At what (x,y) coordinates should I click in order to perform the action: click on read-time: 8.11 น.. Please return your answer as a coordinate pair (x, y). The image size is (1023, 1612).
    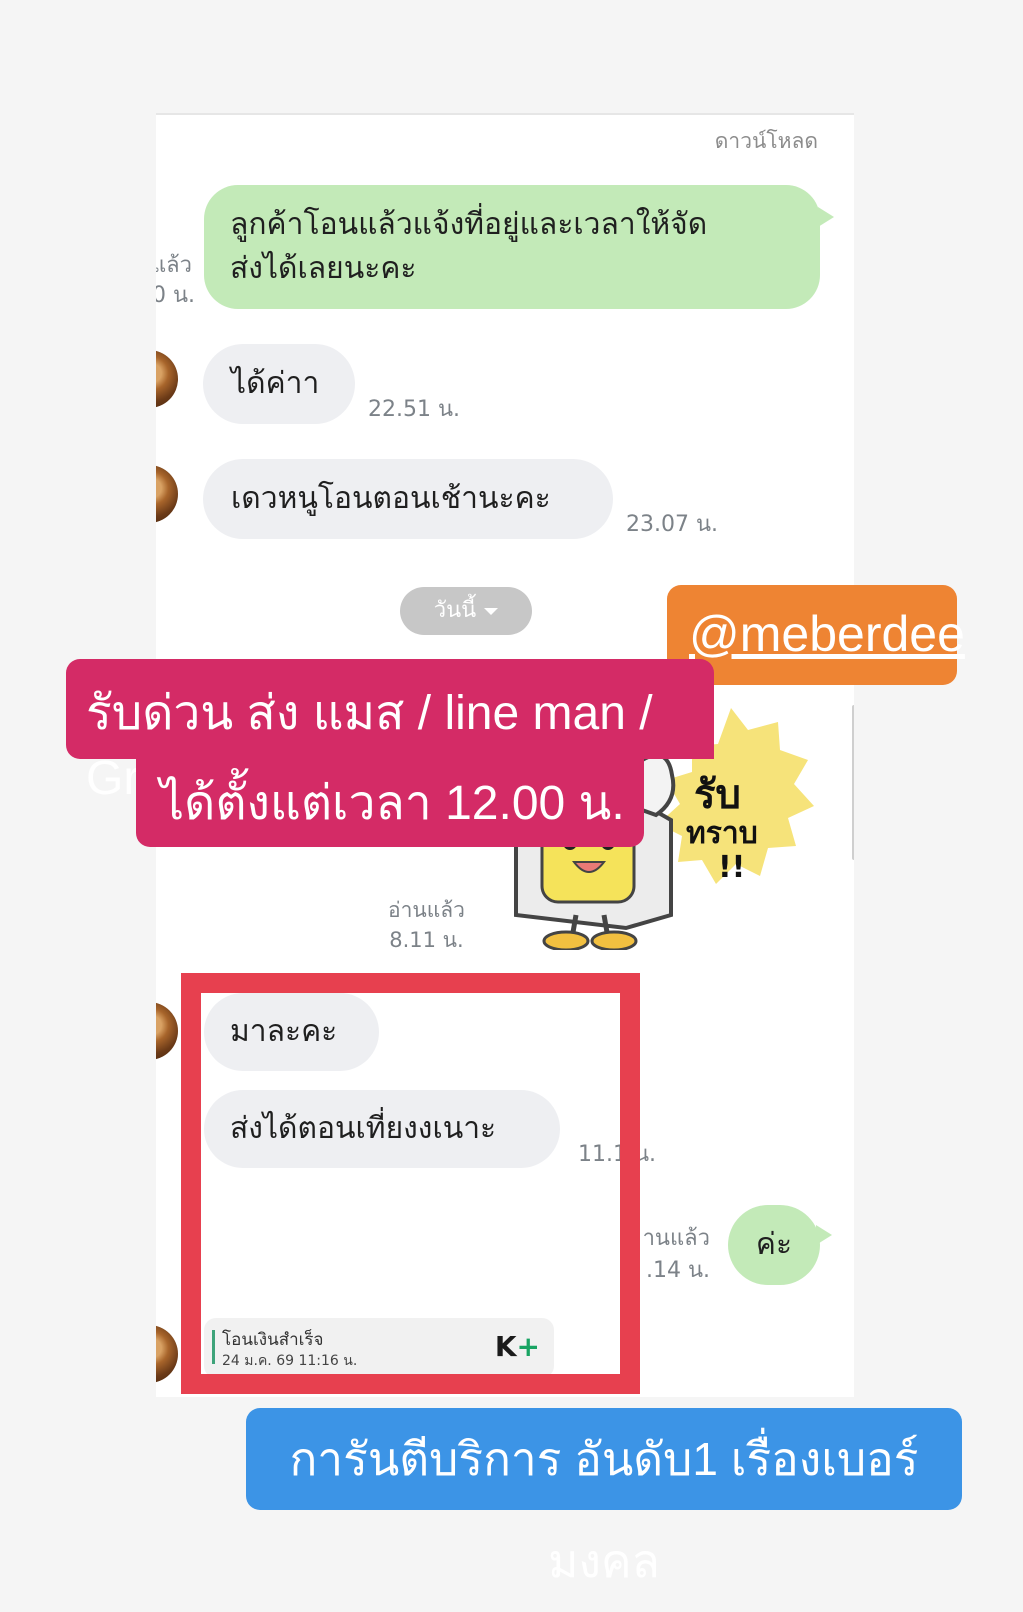
    Looking at the image, I should click on (426, 940).